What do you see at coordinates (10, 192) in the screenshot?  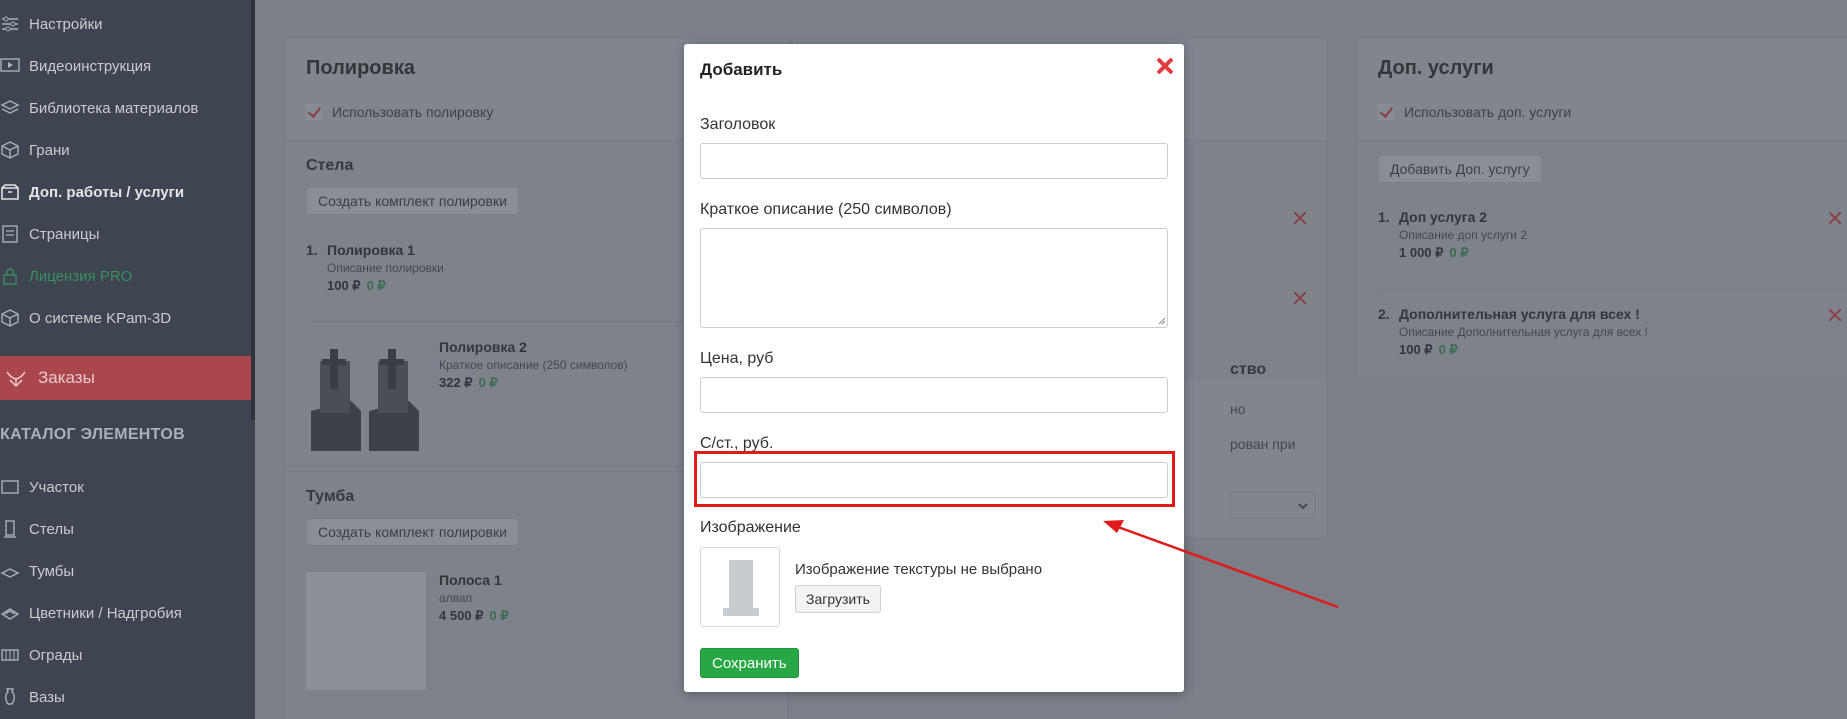 I see `box-icon` at bounding box center [10, 192].